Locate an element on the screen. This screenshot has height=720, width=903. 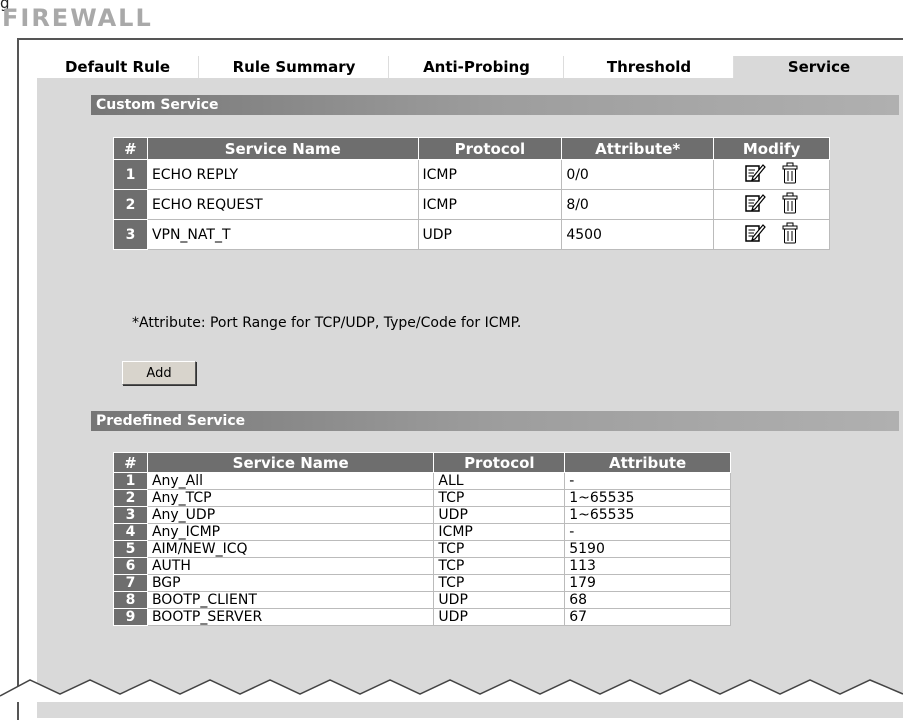
attribute-cell: 67 is located at coordinates (647, 617).